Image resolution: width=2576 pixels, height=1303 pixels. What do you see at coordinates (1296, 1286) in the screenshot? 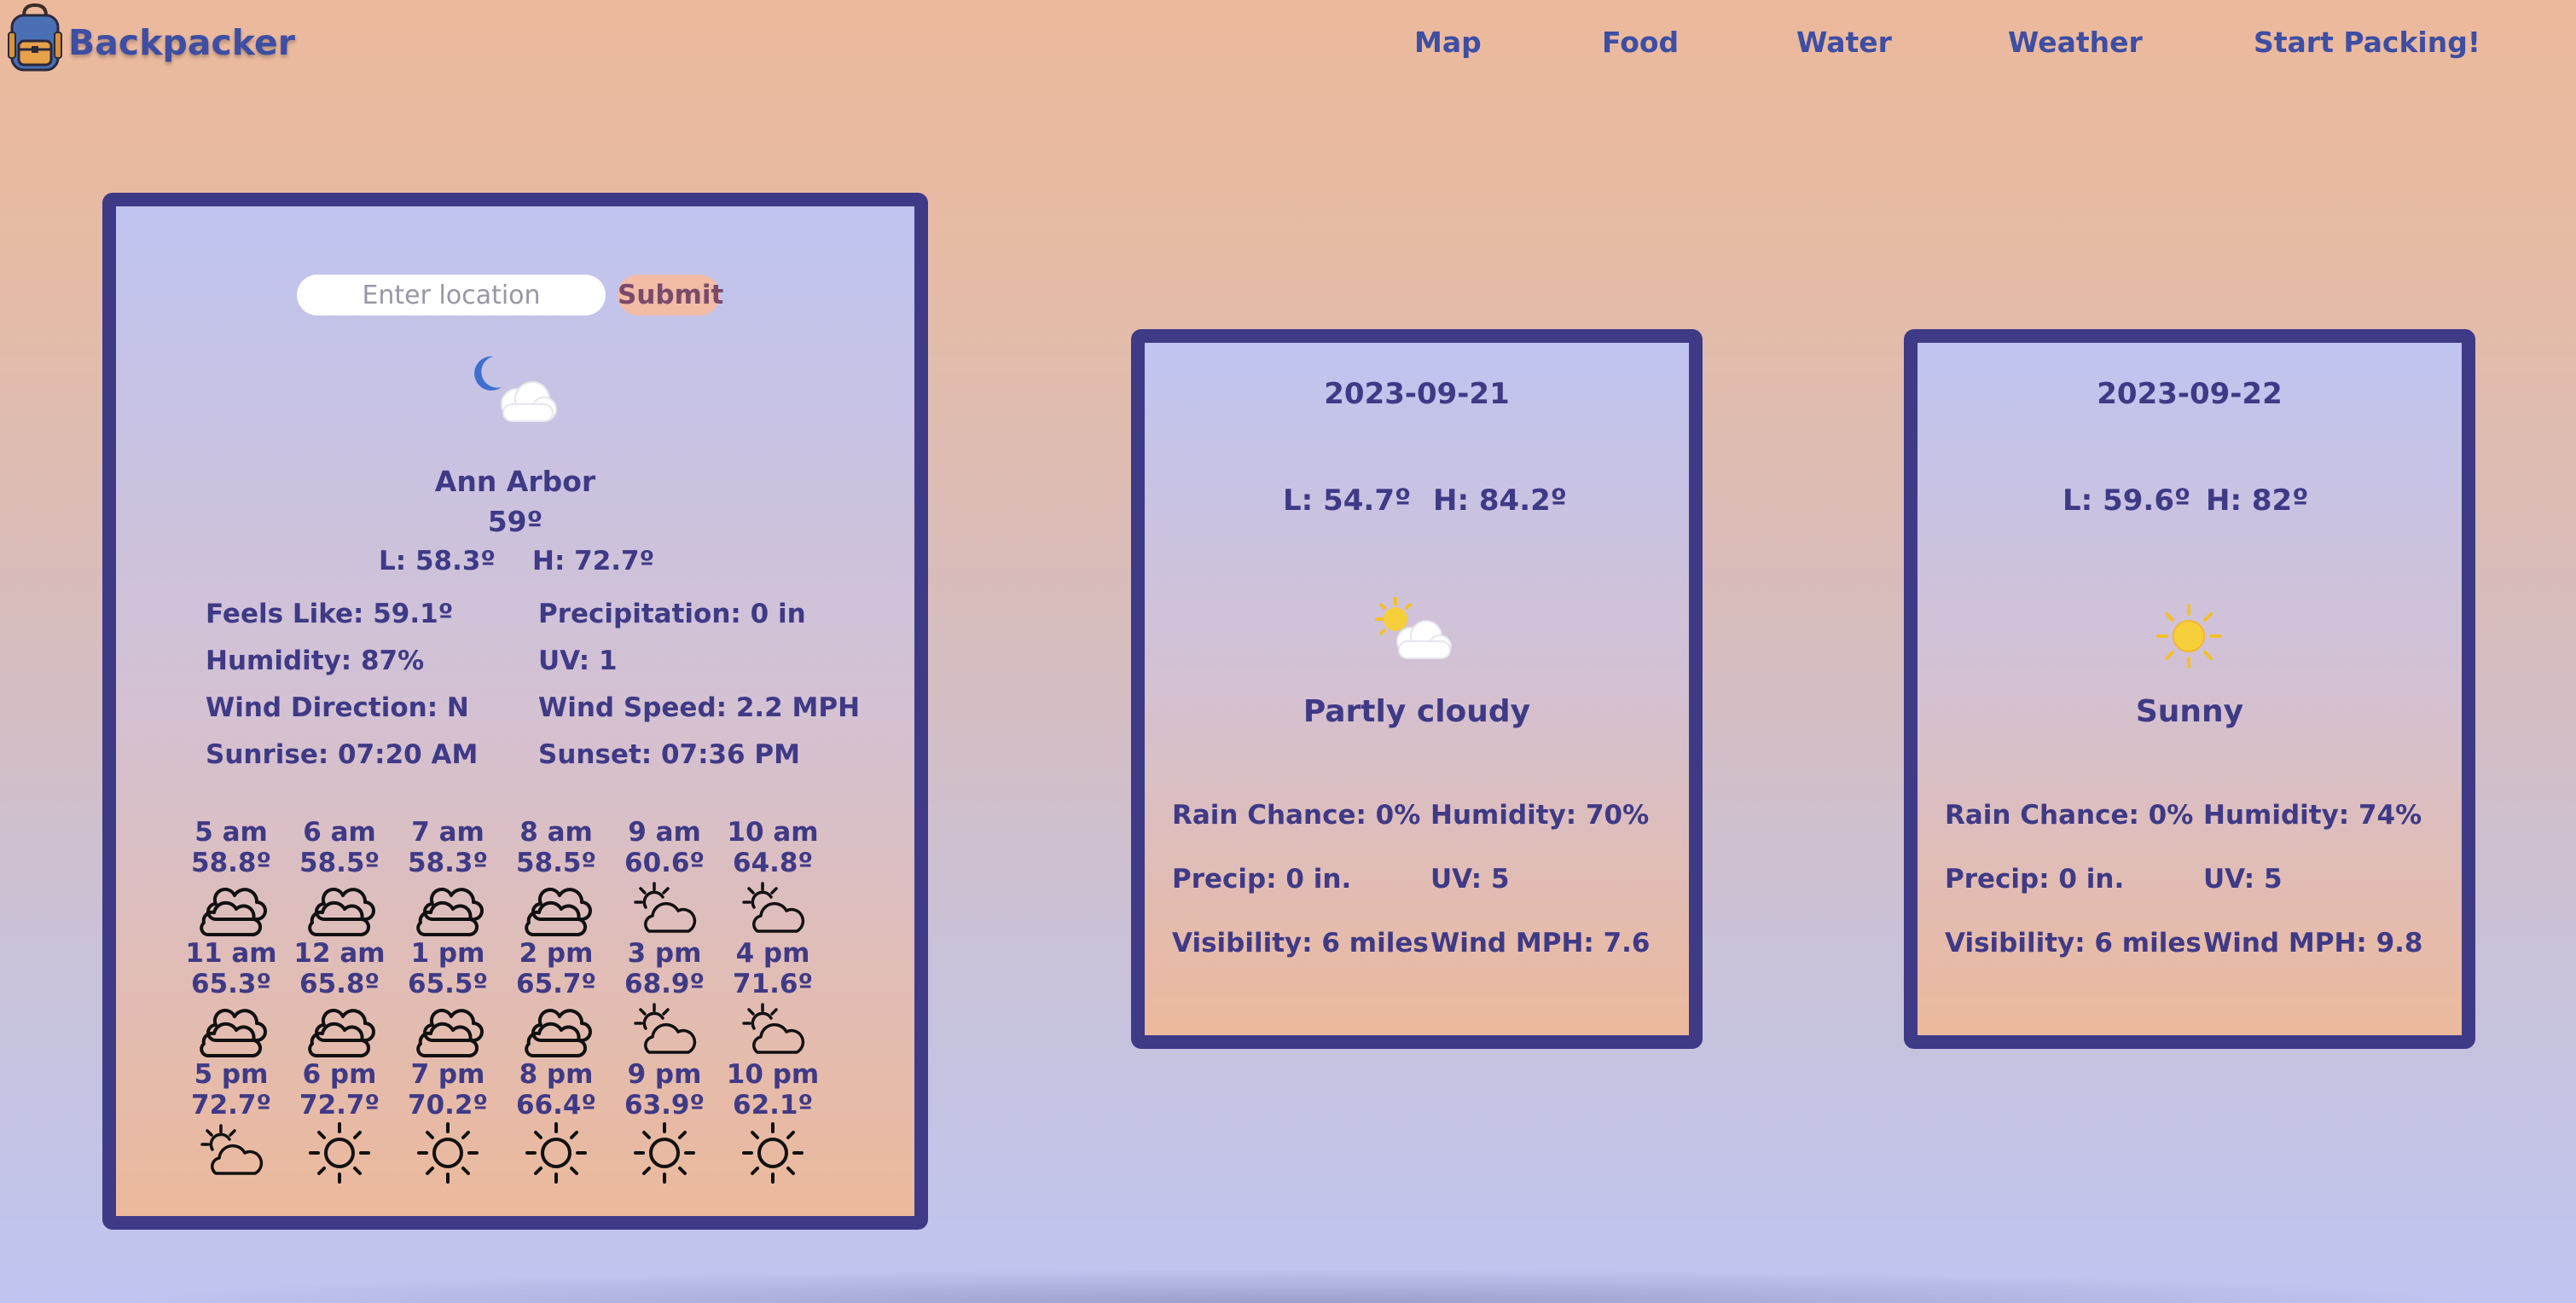
I see `page-bottom-shadow` at bounding box center [1296, 1286].